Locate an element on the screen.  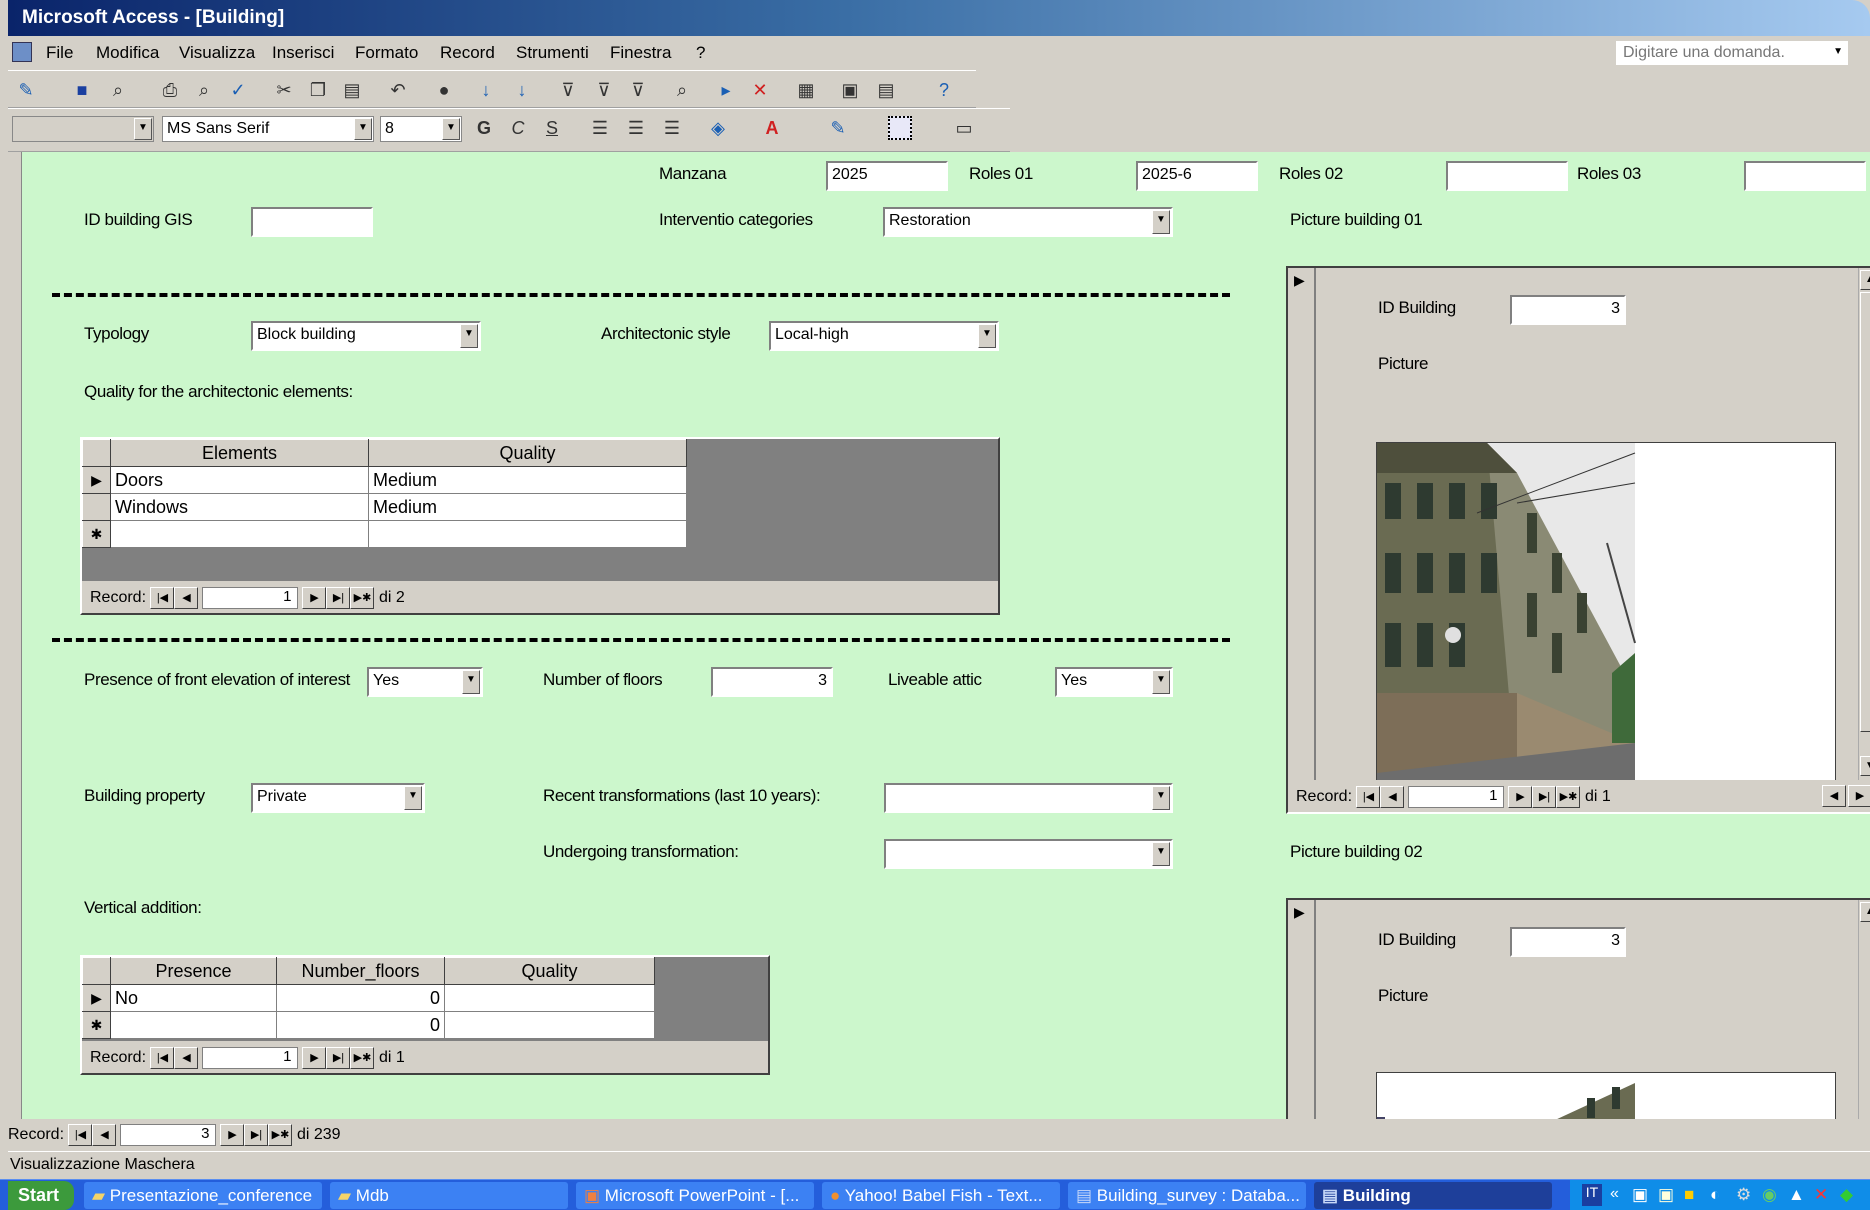
scroll-down-icon: ▼ is located at coordinates (1865, 766).